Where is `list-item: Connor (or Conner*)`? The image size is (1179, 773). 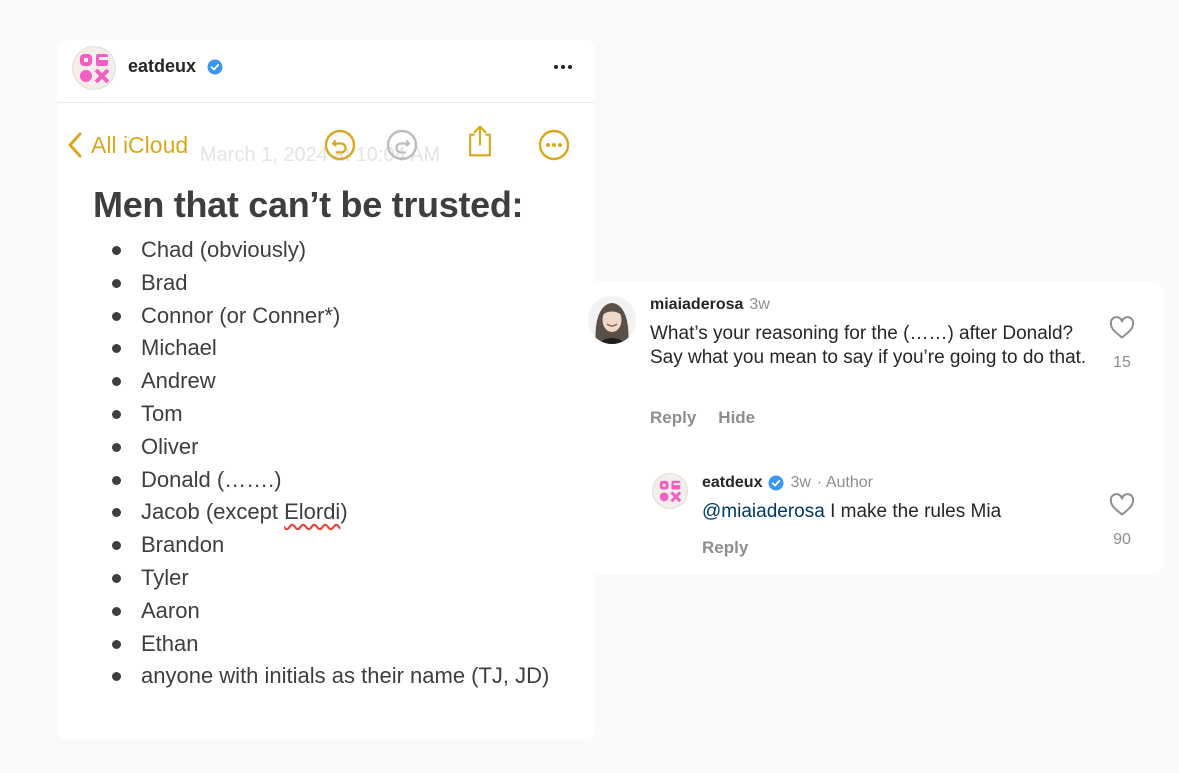
list-item: Connor (or Conner*) is located at coordinates (347, 316).